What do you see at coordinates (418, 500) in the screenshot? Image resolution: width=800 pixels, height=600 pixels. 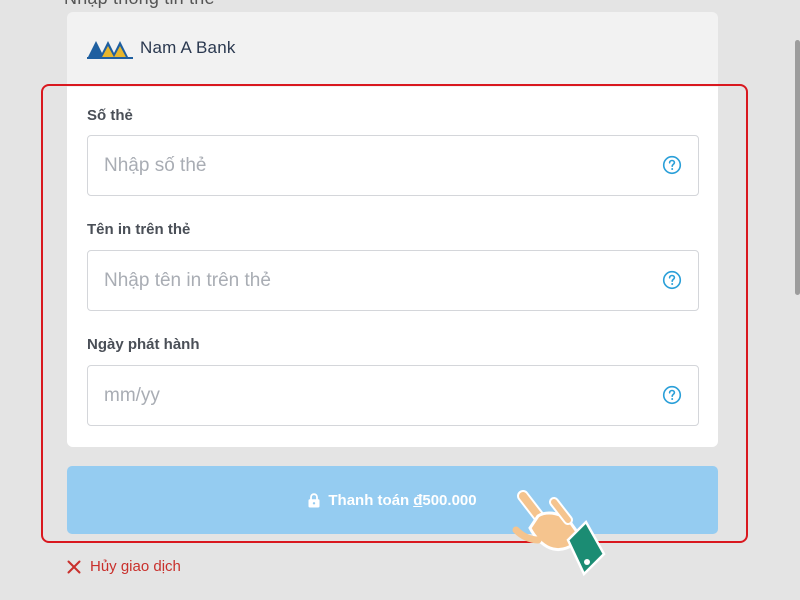 I see `pay-currency-symbol: đ` at bounding box center [418, 500].